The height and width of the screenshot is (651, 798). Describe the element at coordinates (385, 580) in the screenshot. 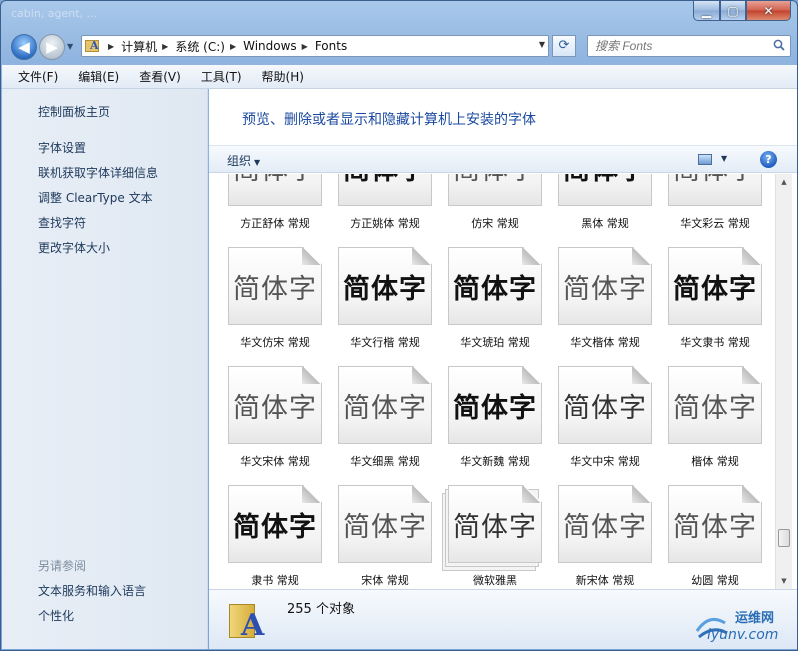

I see `font-name-label: 宋体 常规` at that location.